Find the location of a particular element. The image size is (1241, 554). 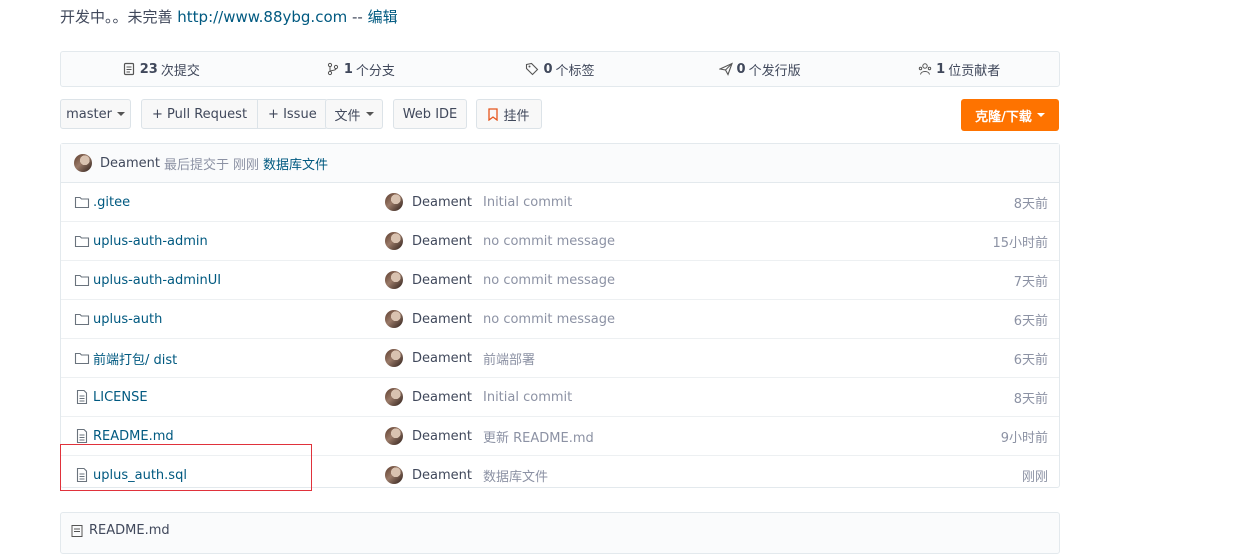

file-entry-link: .gitee is located at coordinates (102, 202).